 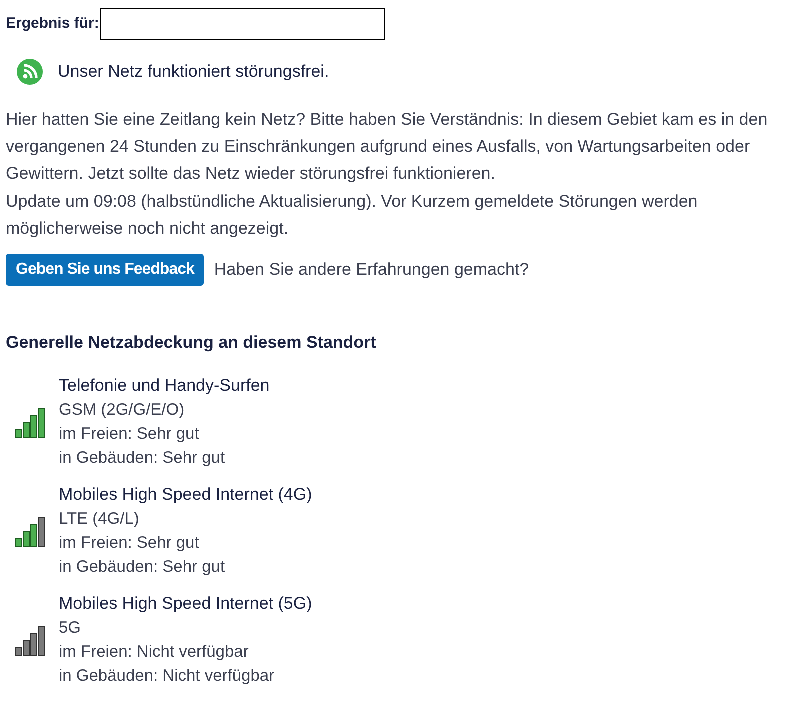 What do you see at coordinates (352, 215) in the screenshot?
I see `info-paragraph: Update um 09:08 (halbstündliche Aktualisierung). Vor Kurzem gemeldete Störungen werden möglicherweise noch nicht angezeigt.` at bounding box center [352, 215].